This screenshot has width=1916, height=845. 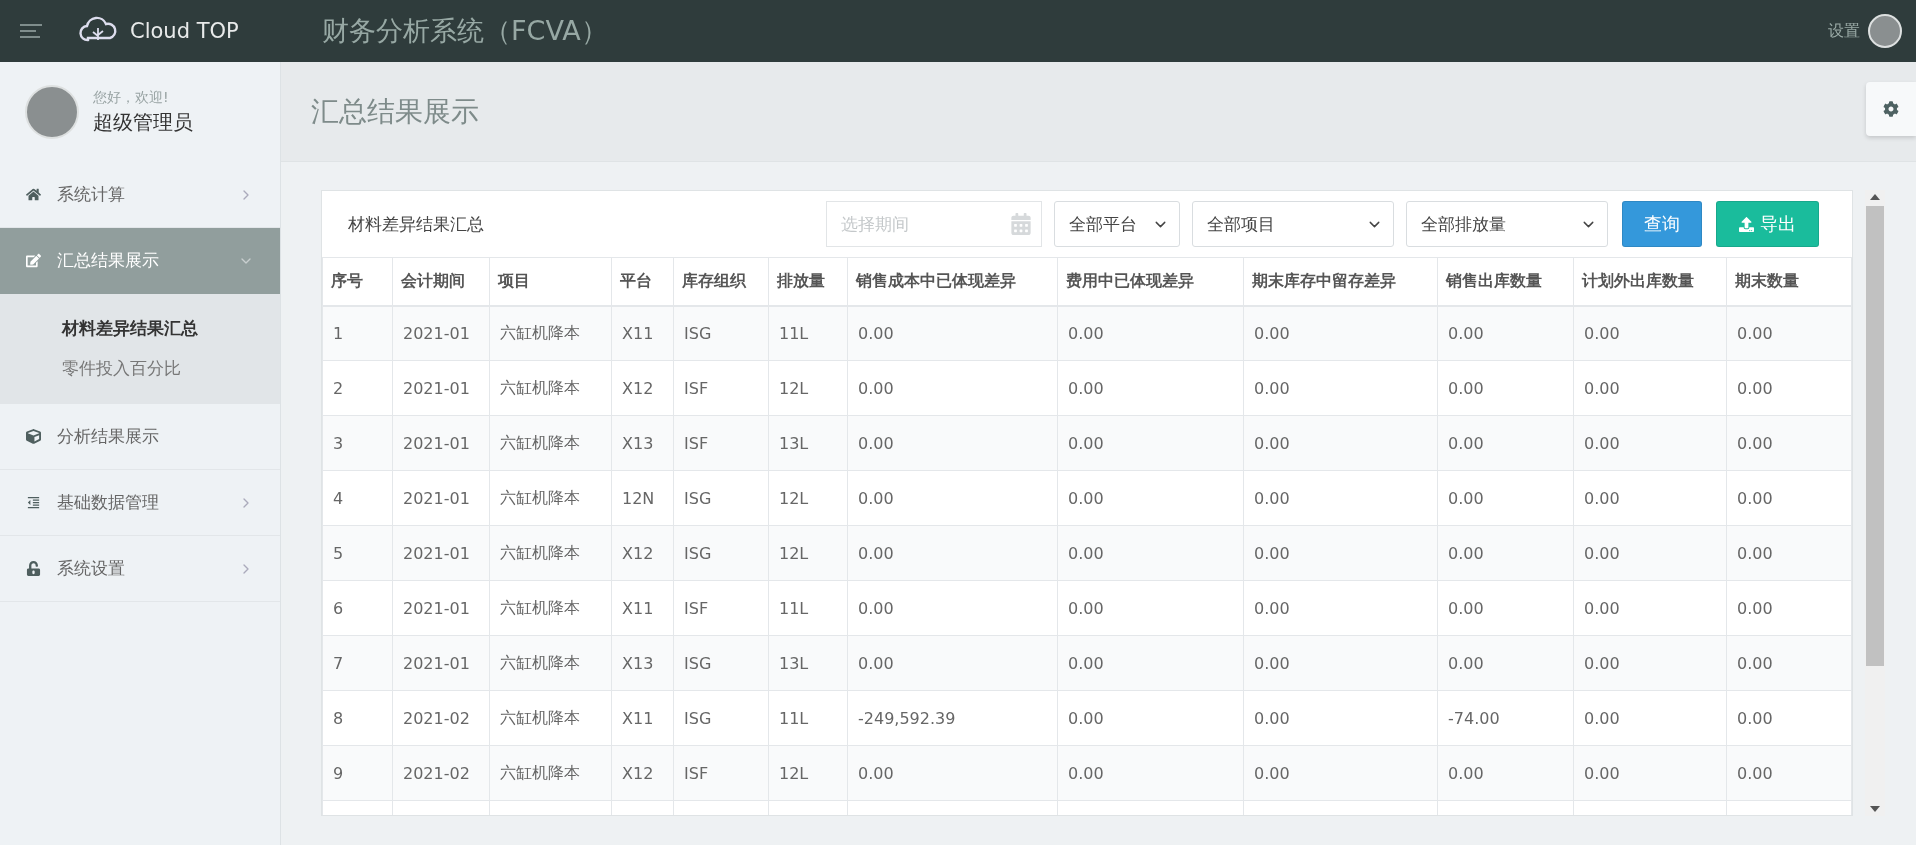 What do you see at coordinates (642, 443) in the screenshot?
I see `table-cell: X13` at bounding box center [642, 443].